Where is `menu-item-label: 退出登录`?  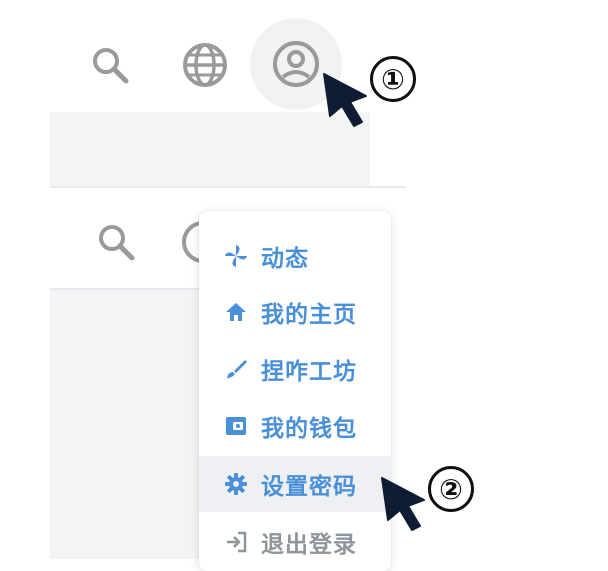
menu-item-label: 退出登录 is located at coordinates (309, 545).